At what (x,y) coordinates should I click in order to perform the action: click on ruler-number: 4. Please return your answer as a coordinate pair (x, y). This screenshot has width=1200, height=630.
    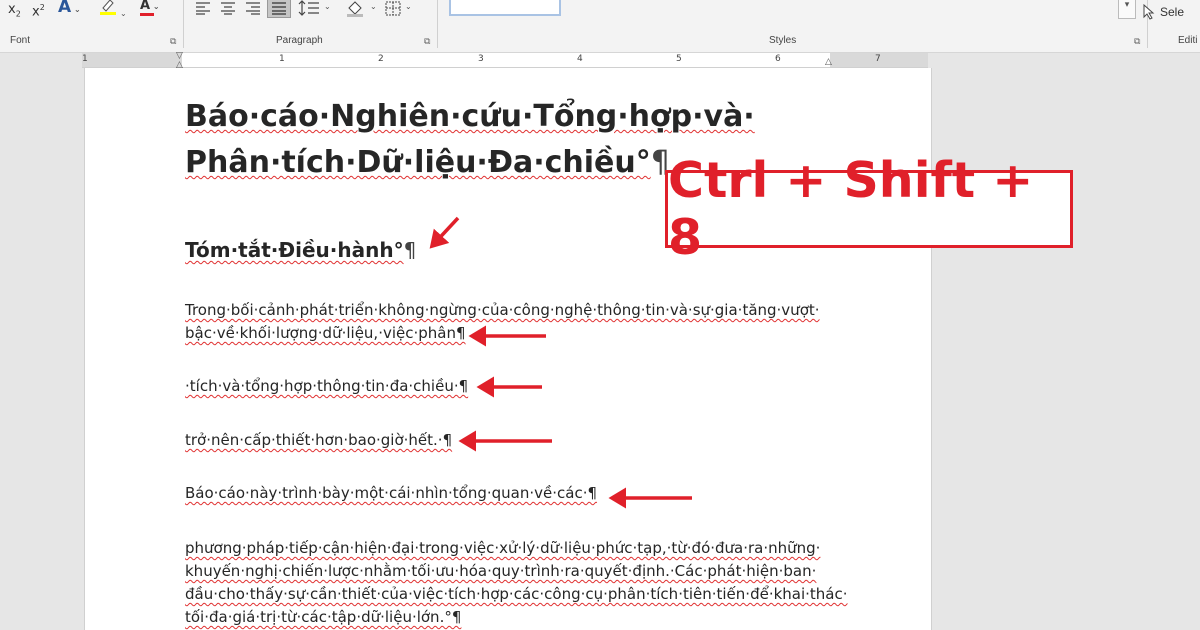
    Looking at the image, I should click on (580, 59).